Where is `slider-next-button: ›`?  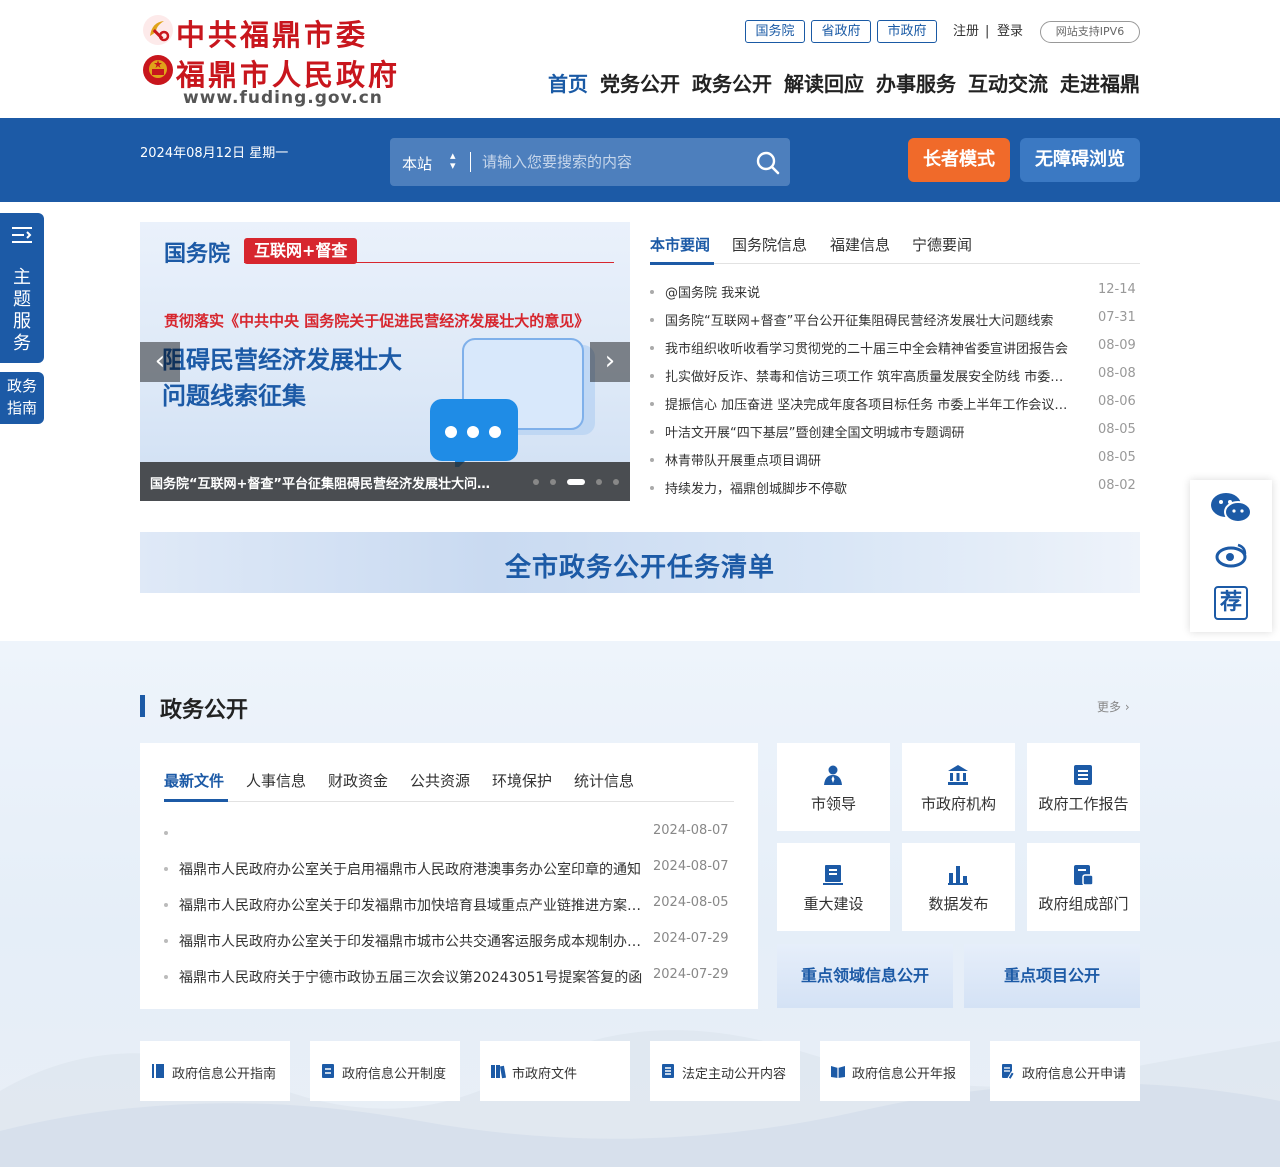 slider-next-button: › is located at coordinates (610, 362).